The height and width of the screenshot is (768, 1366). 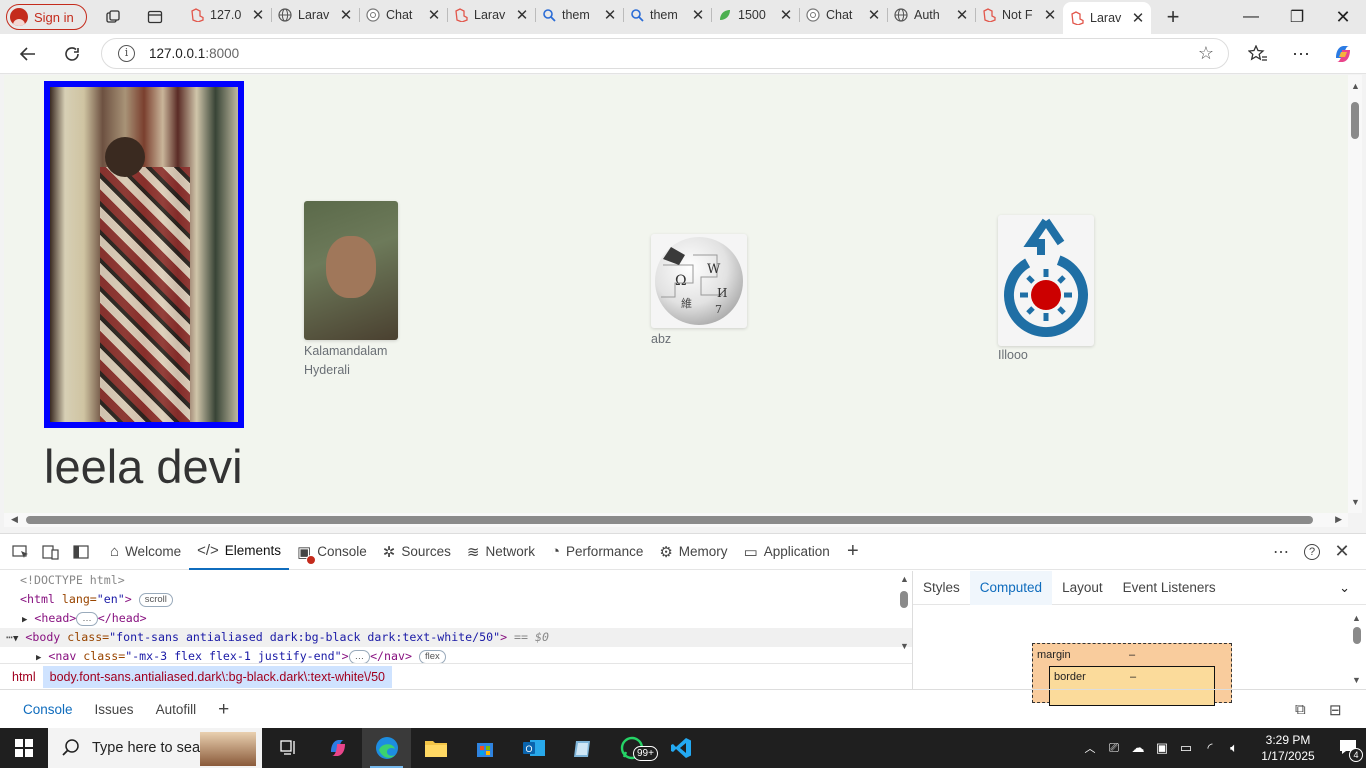 I want to click on volume-icon: 🔈︎, so click(x=1234, y=748).